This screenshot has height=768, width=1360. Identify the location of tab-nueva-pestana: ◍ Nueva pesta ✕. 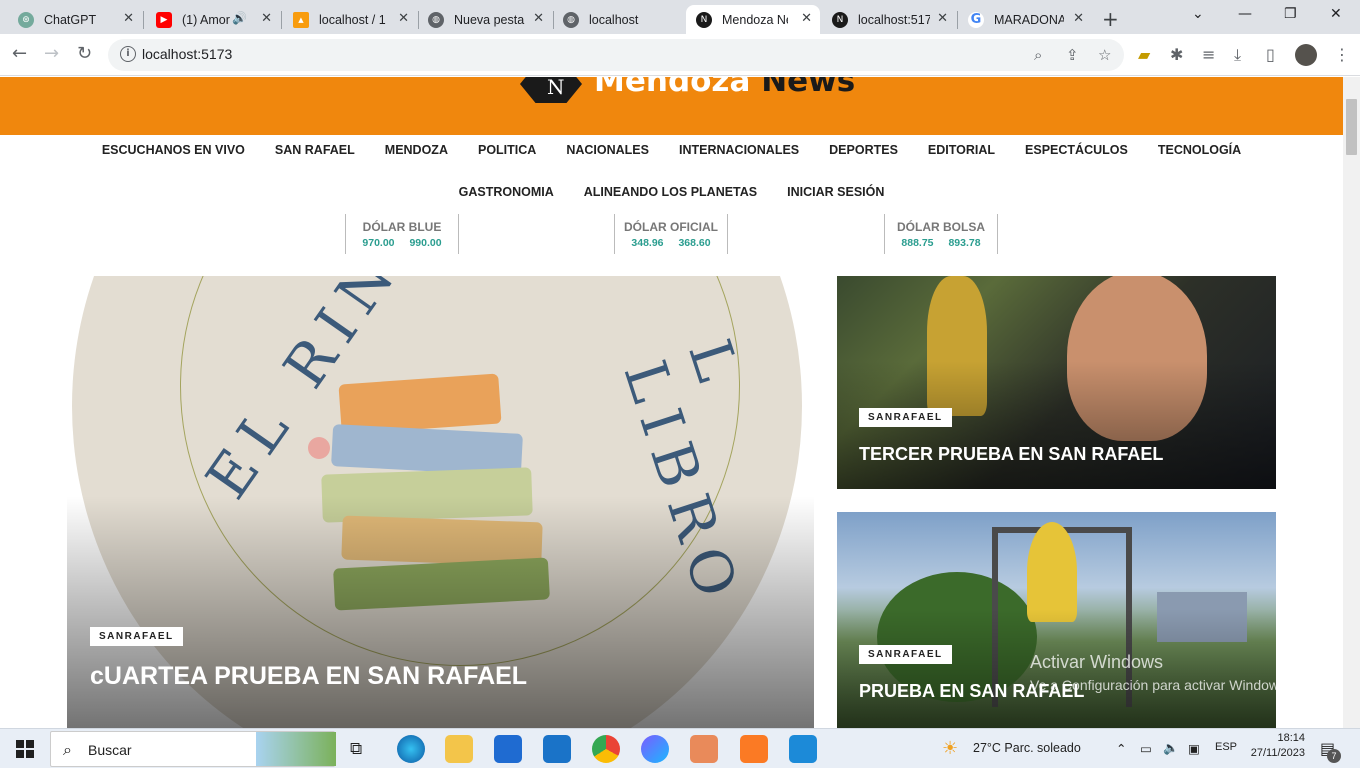
(485, 19).